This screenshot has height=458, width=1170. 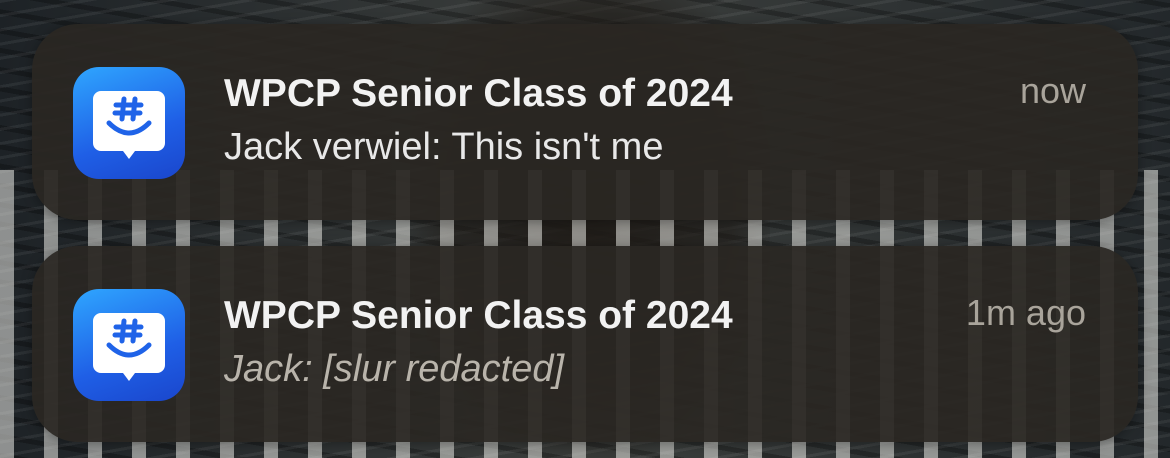 What do you see at coordinates (1025, 312) in the screenshot?
I see `notification-timestamp: 1m ago` at bounding box center [1025, 312].